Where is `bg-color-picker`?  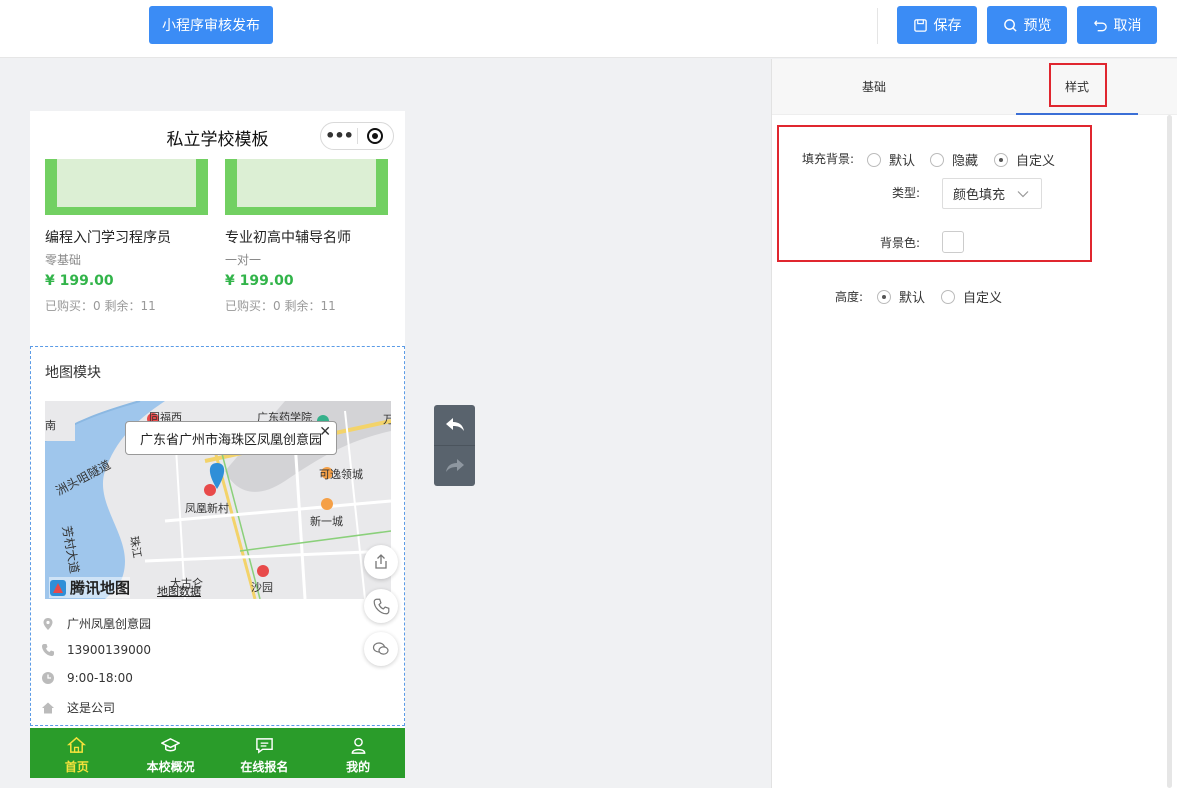 bg-color-picker is located at coordinates (953, 242).